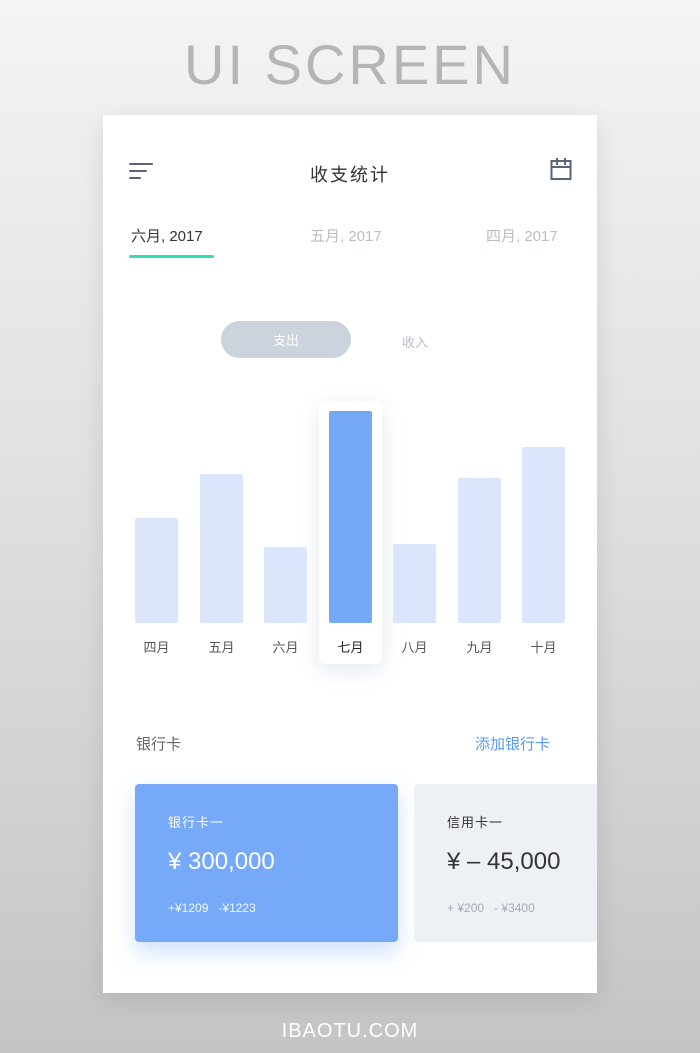 This screenshot has width=700, height=1053. What do you see at coordinates (415, 341) in the screenshot?
I see `toggle-income-button: 收入` at bounding box center [415, 341].